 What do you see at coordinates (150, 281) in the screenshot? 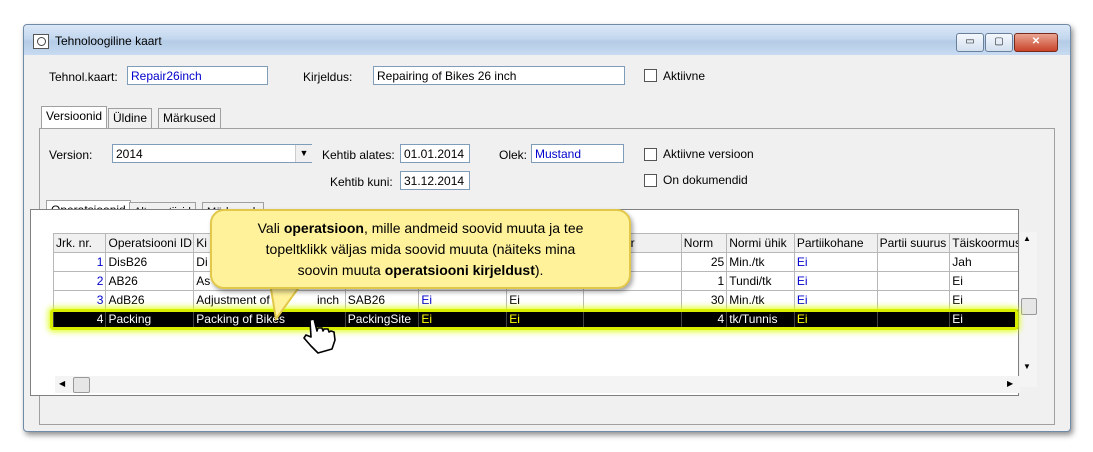
I see `table-cell: AB26` at bounding box center [150, 281].